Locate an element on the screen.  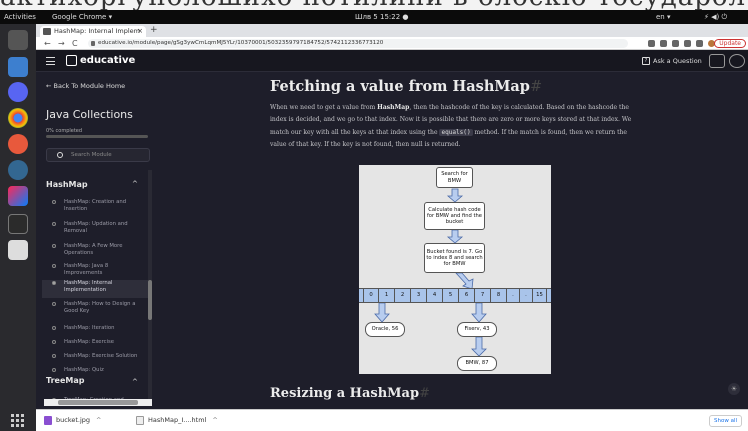
forward-icon: → is located at coordinates (61, 43).